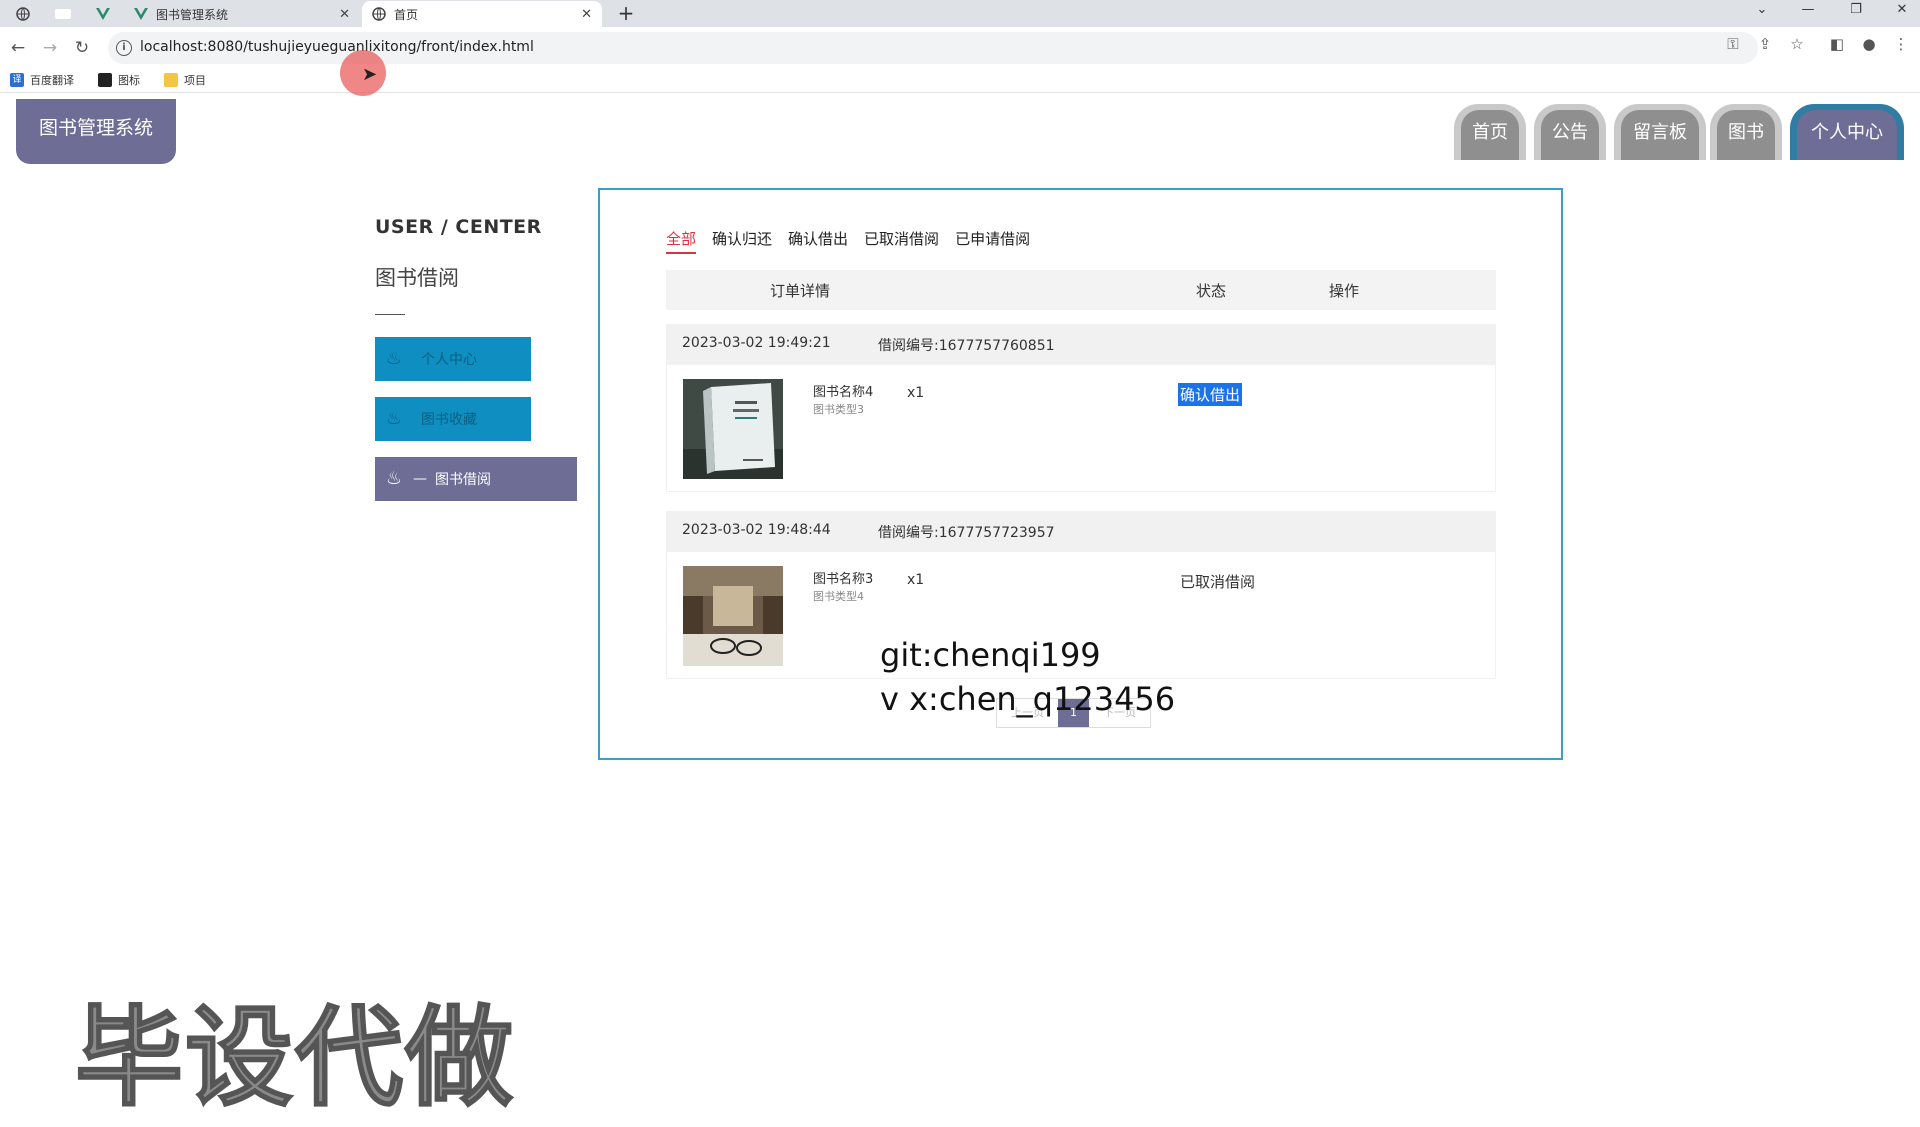 This screenshot has width=1920, height=1127. I want to click on side-panel-icon: ◧, so click(1837, 44).